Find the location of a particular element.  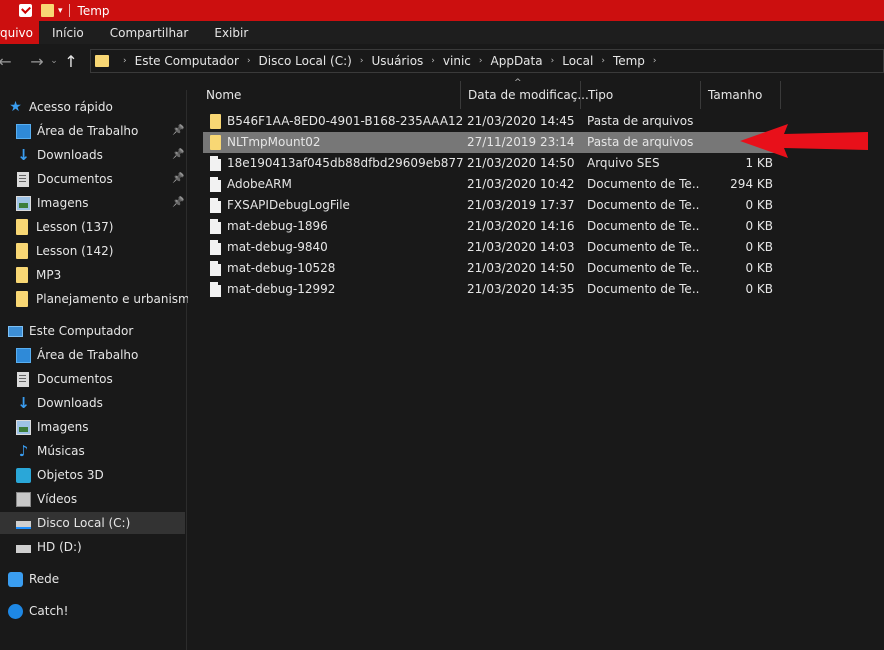

sidebar-item: Rede is located at coordinates (92, 579).